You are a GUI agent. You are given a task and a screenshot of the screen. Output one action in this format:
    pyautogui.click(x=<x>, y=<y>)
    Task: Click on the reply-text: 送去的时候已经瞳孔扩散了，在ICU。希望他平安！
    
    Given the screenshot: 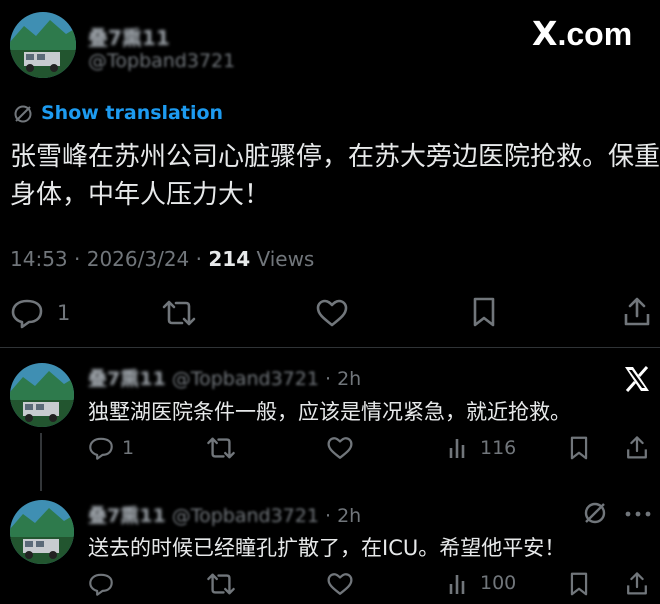 What is the action you would take?
    pyautogui.click(x=327, y=548)
    